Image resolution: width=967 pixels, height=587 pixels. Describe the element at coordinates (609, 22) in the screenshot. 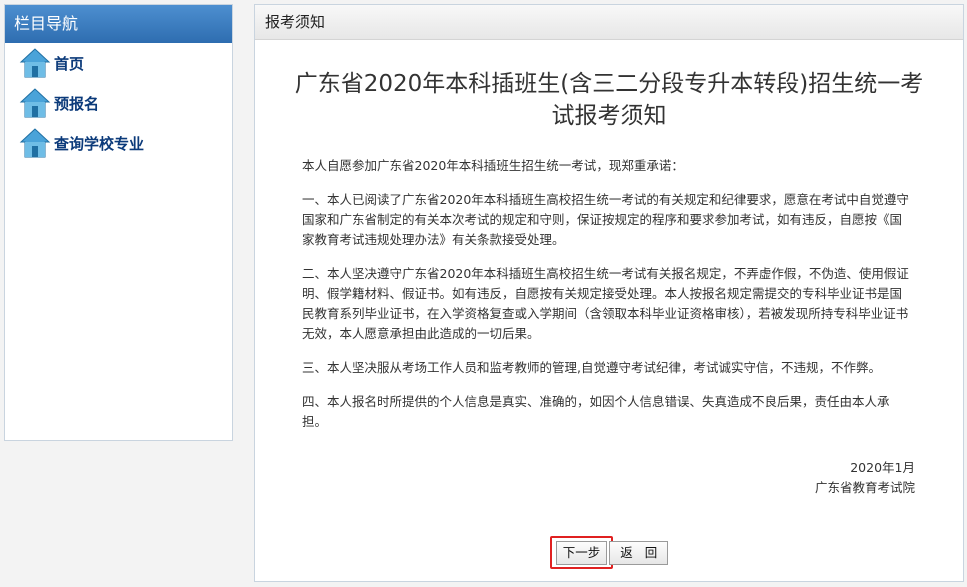

I see `panel-header: 报考须知` at that location.